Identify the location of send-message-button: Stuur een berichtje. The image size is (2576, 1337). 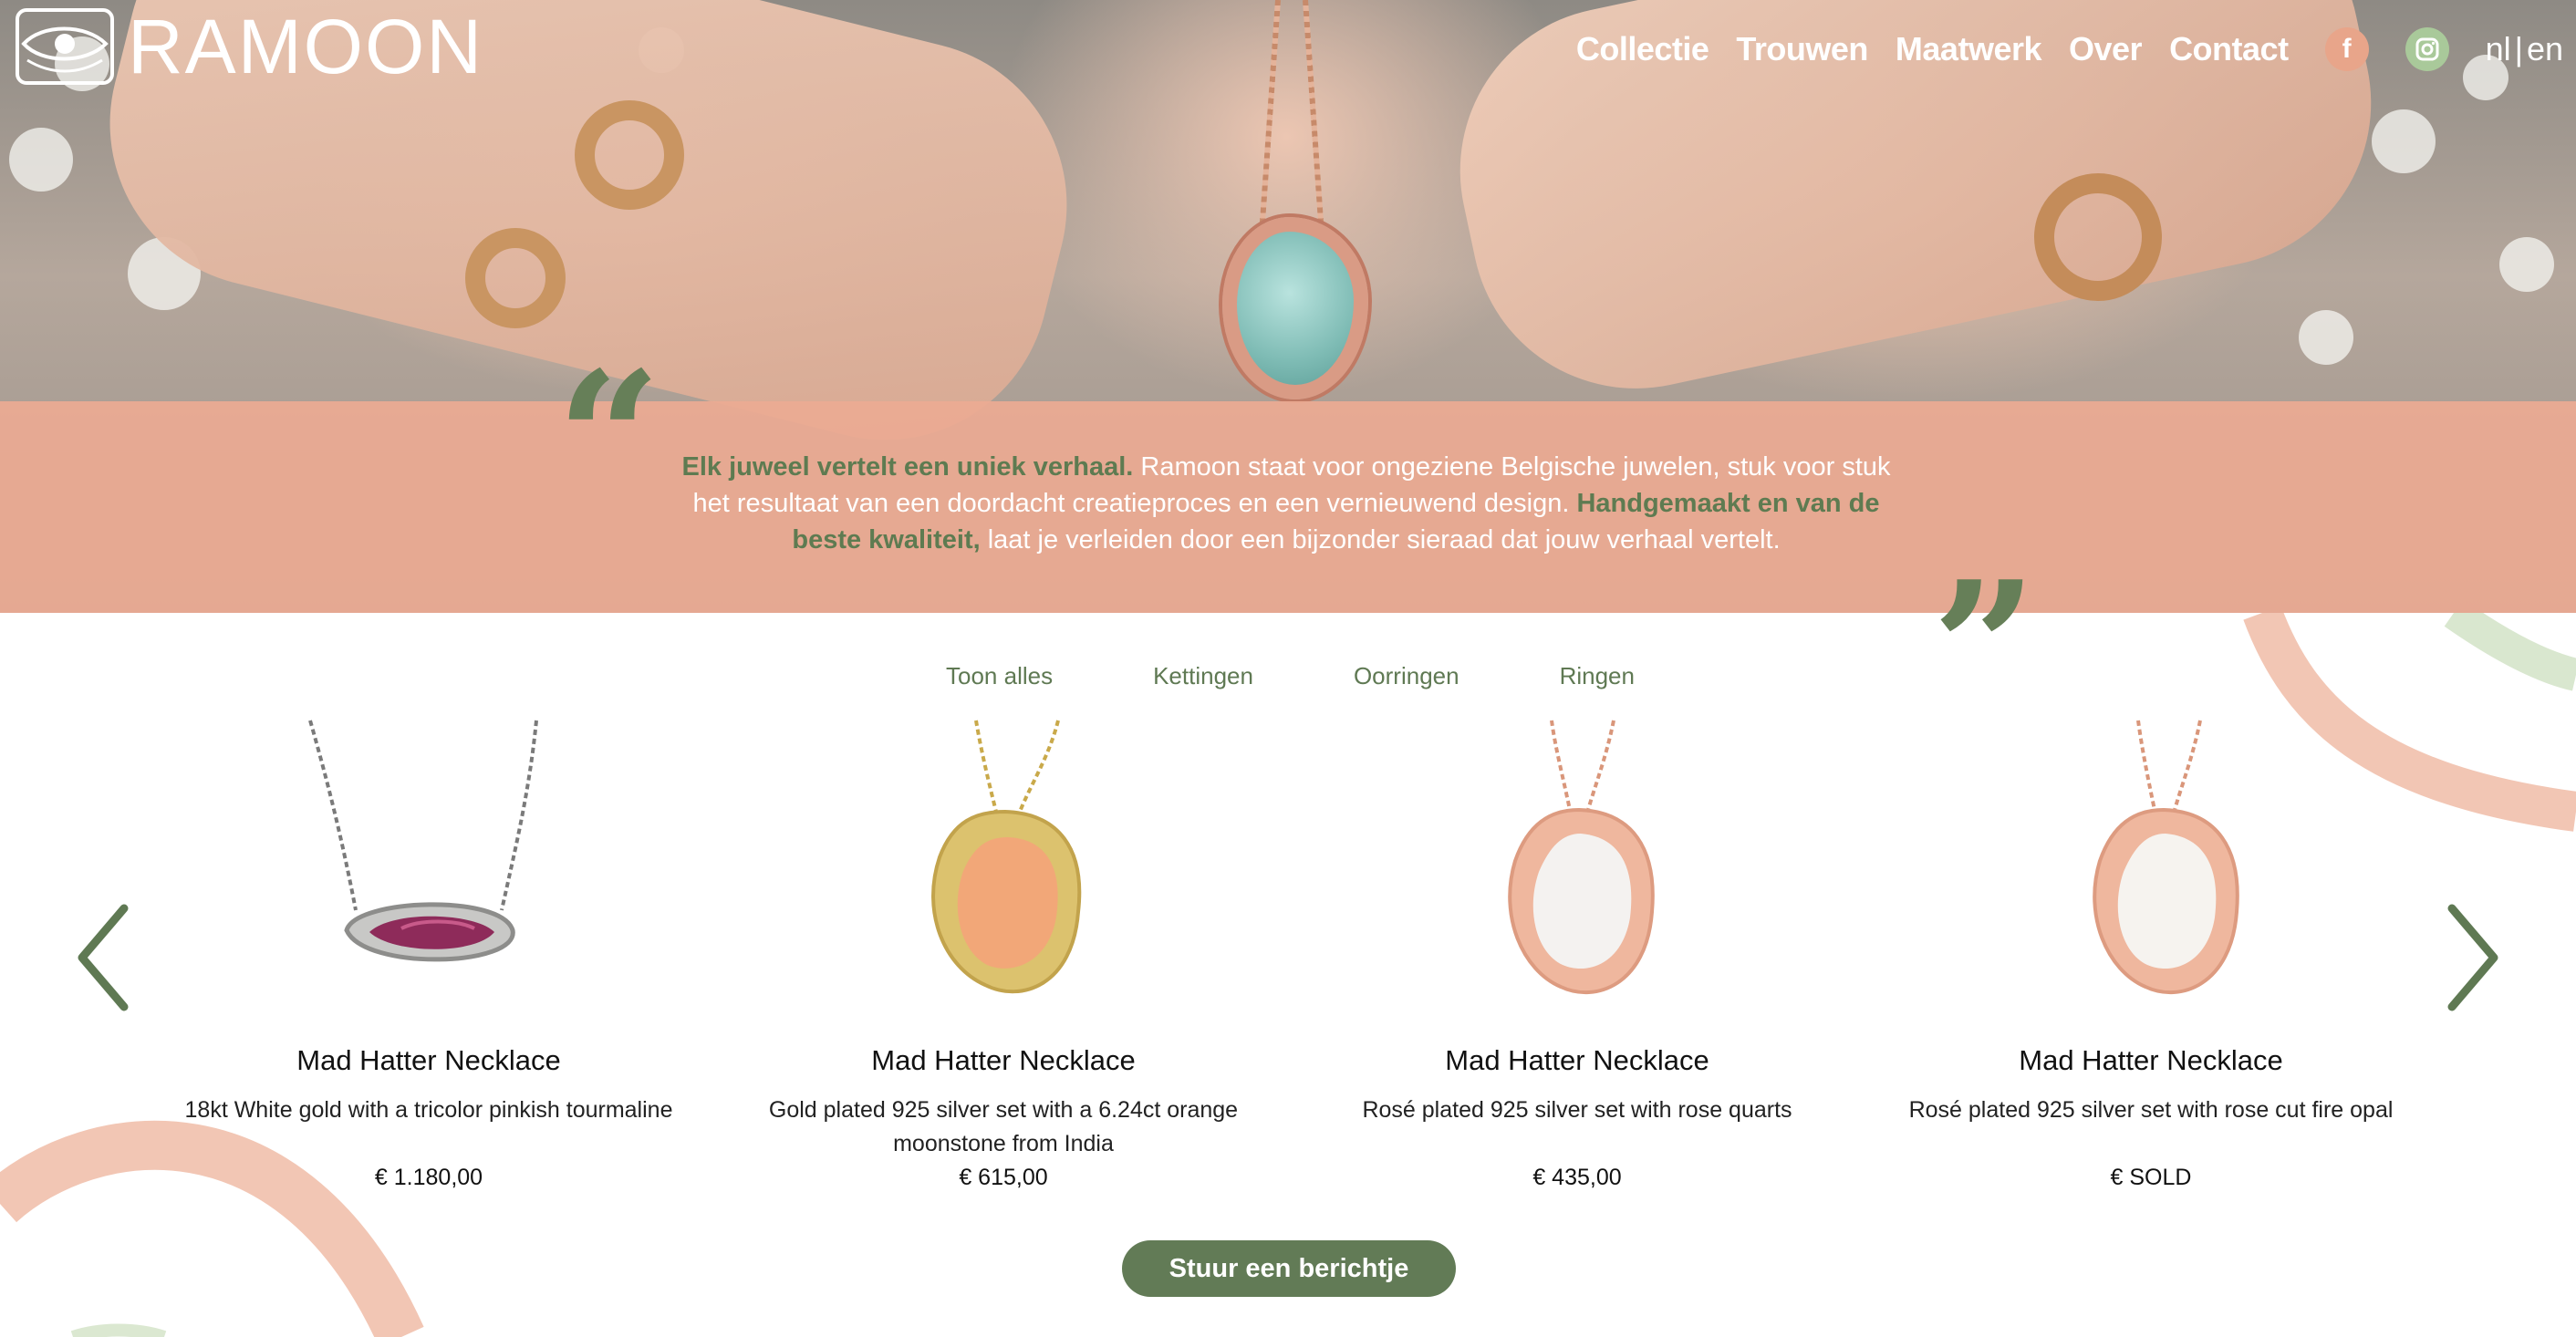
(1289, 1268).